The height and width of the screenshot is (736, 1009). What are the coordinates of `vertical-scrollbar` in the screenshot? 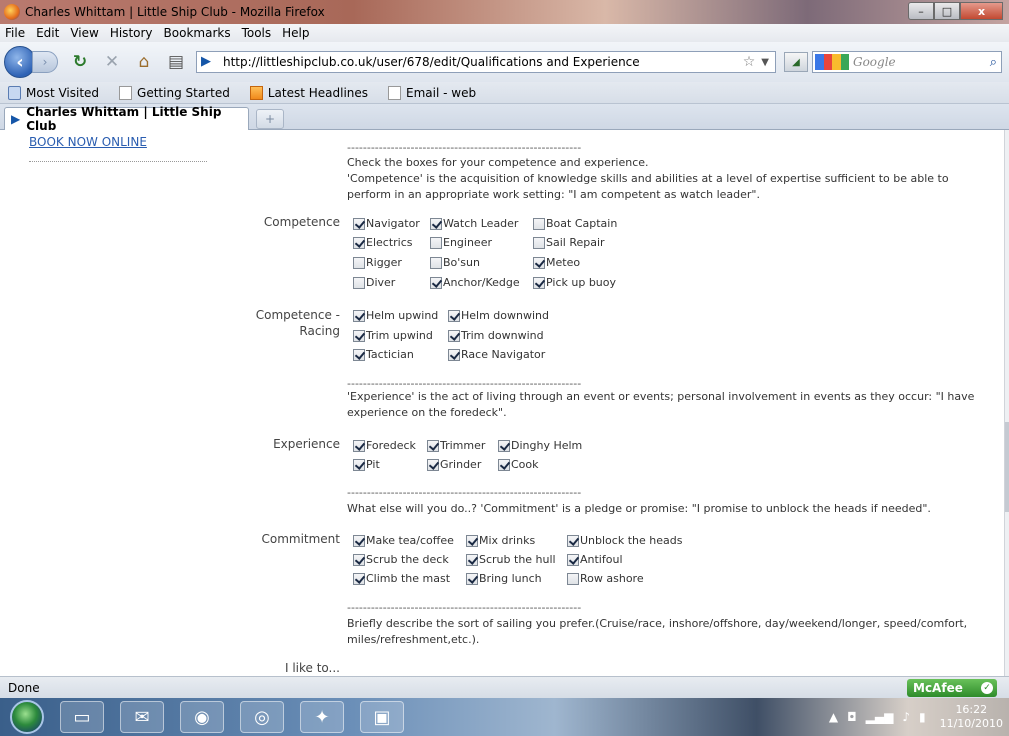 It's located at (1006, 403).